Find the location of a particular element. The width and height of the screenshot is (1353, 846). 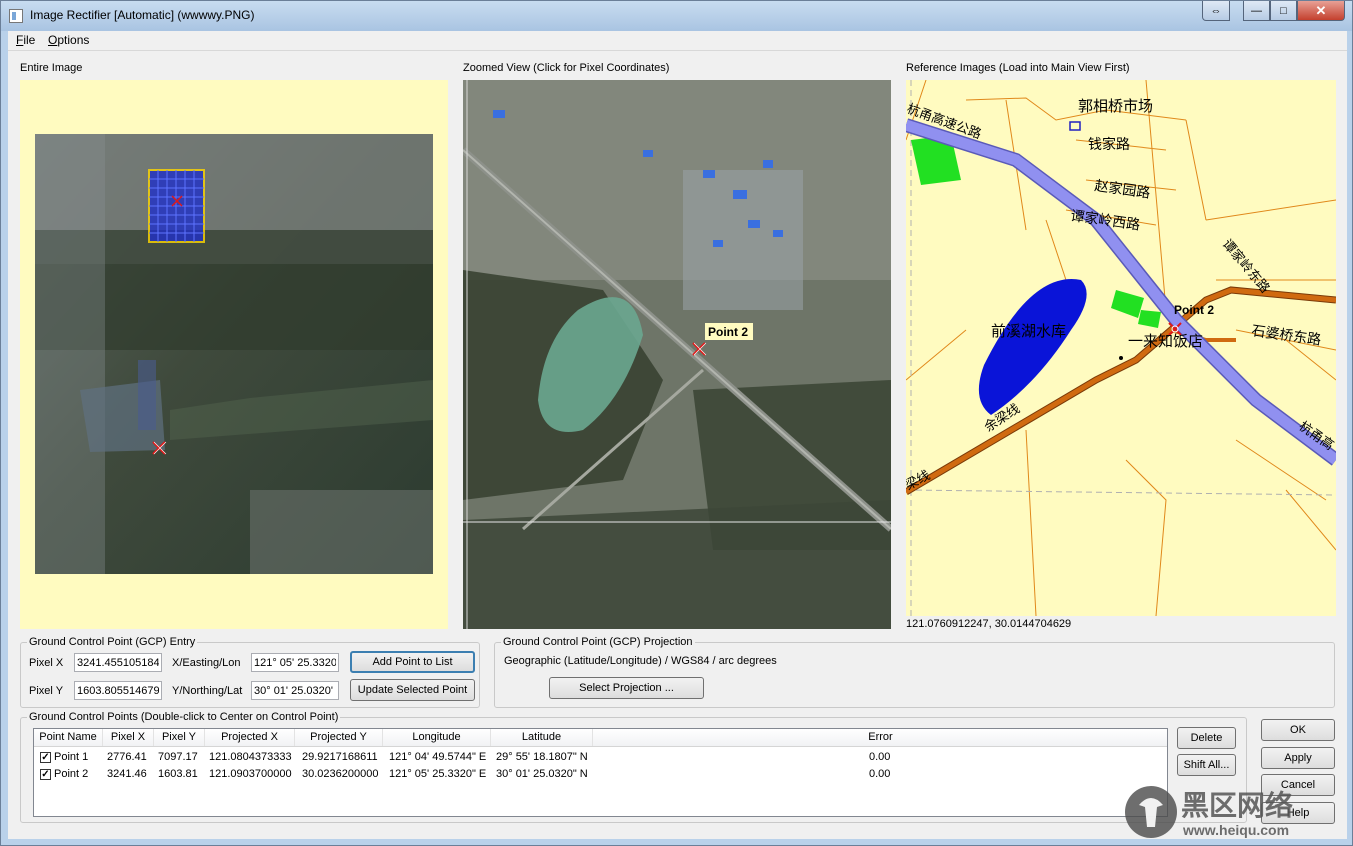

orange-highway is located at coordinates (1121, 391).